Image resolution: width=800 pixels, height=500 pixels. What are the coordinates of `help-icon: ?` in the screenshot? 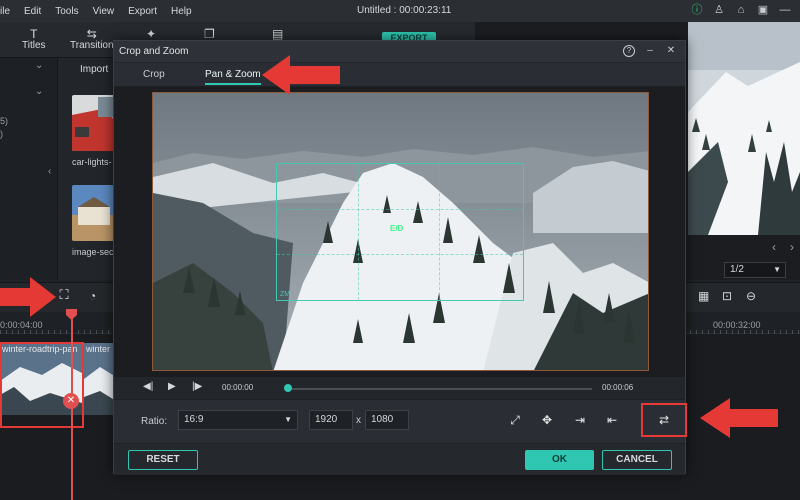 It's located at (629, 51).